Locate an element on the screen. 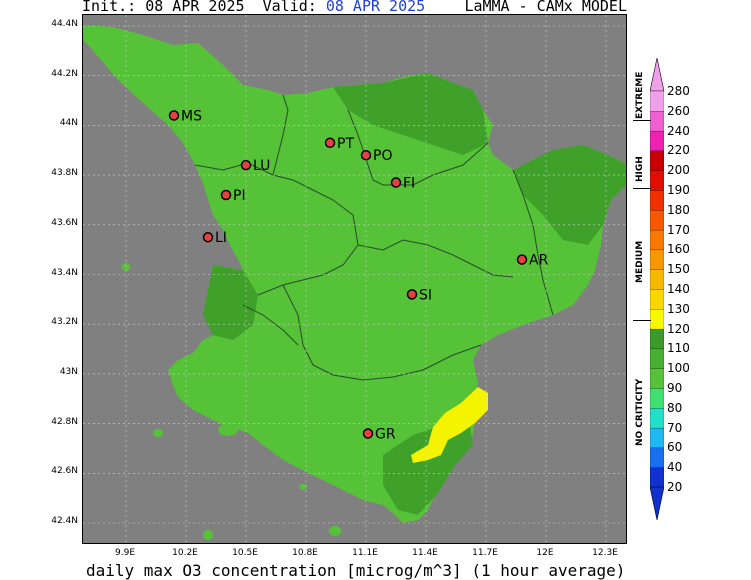 The image size is (751, 580). city-label: LU is located at coordinates (261, 166).